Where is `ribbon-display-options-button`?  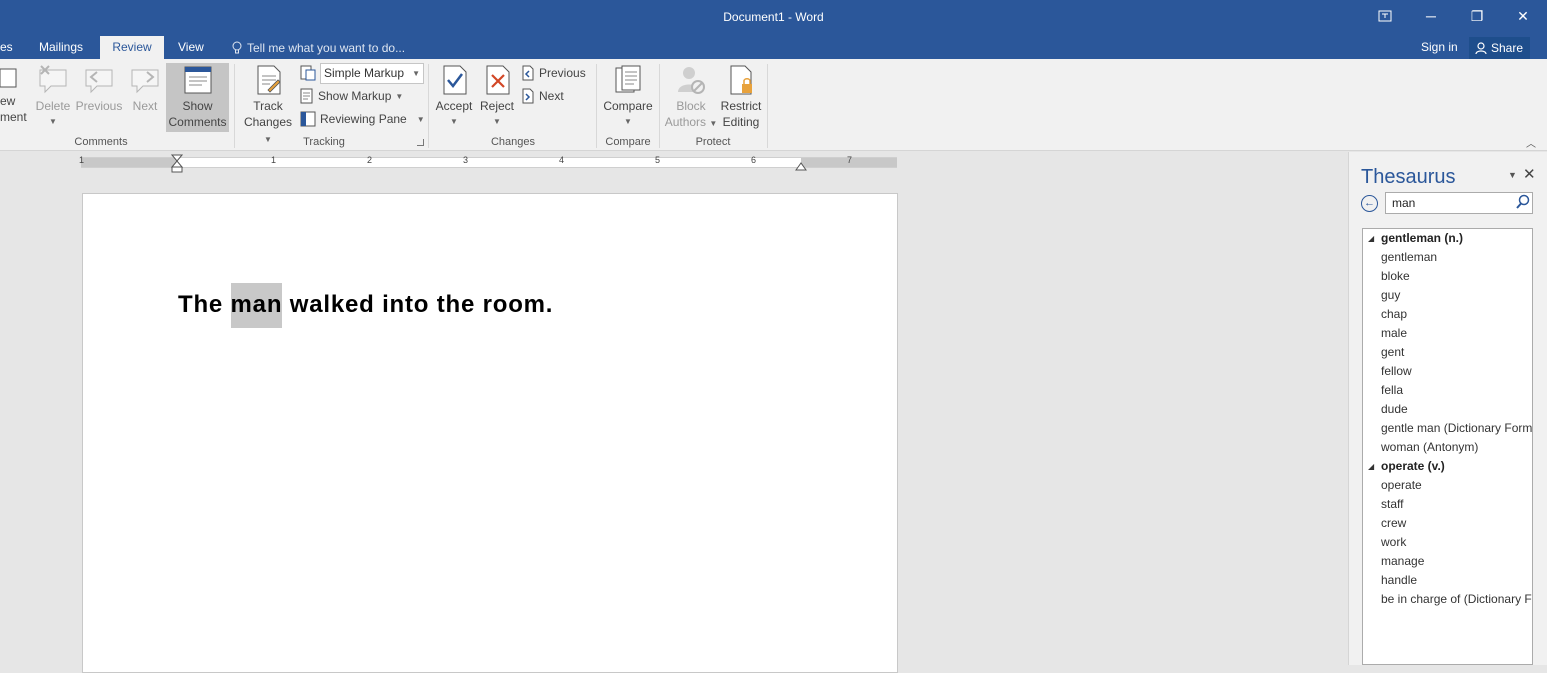
ribbon-display-options-button is located at coordinates (1385, 16).